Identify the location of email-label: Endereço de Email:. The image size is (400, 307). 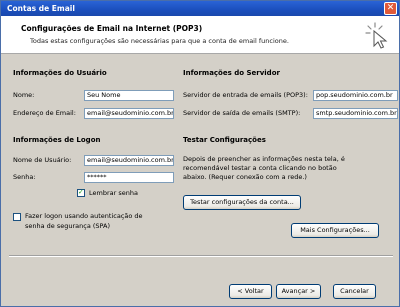
(44, 113).